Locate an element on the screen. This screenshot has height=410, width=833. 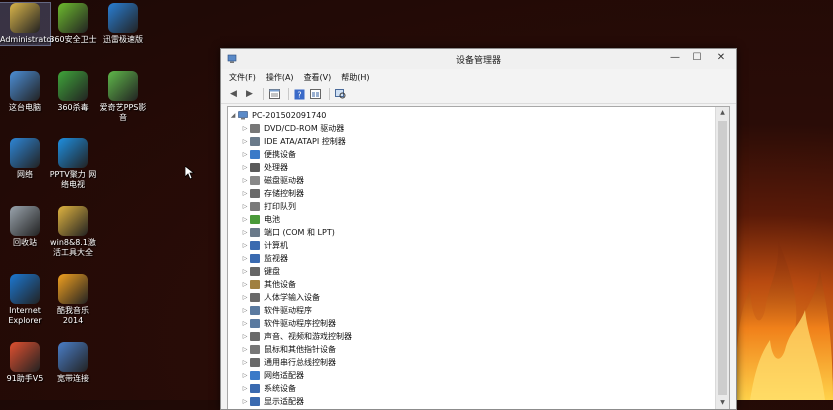
device-category-row: ▷ 磁盘驱动器 is located at coordinates (471, 180).